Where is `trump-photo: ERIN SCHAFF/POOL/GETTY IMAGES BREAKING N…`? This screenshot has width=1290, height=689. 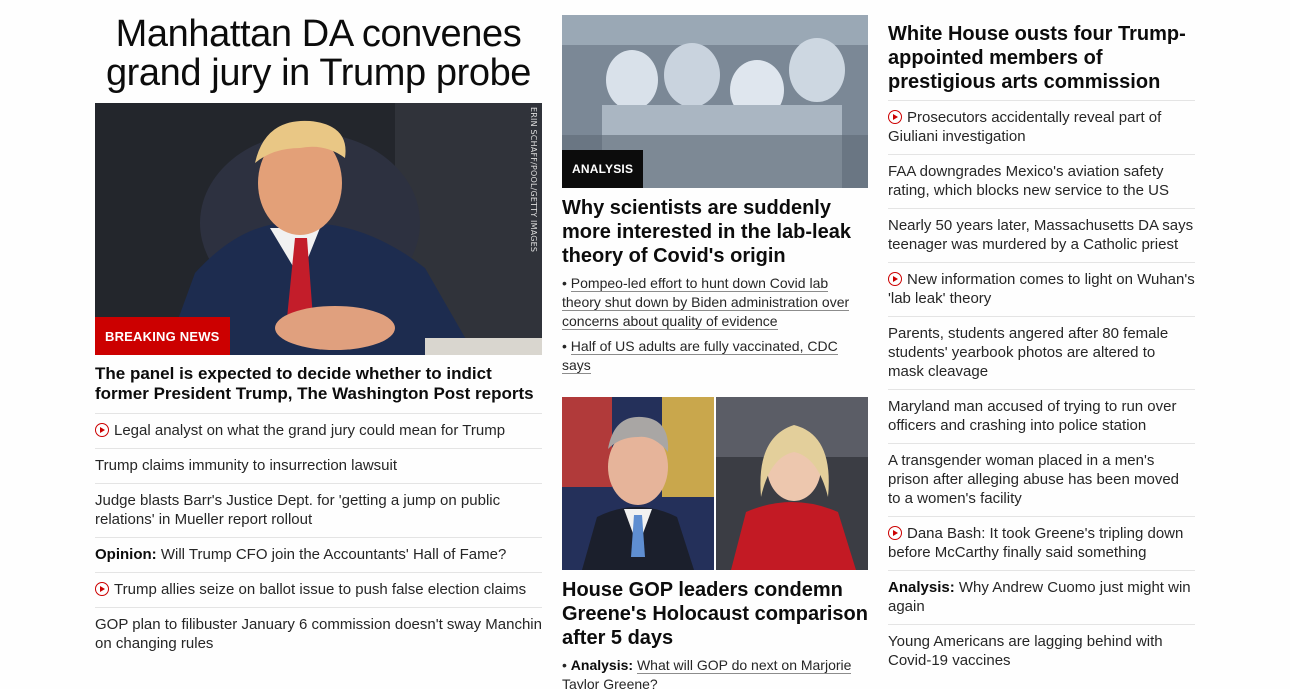 trump-photo: ERIN SCHAFF/POOL/GETTY IMAGES BREAKING N… is located at coordinates (318, 229).